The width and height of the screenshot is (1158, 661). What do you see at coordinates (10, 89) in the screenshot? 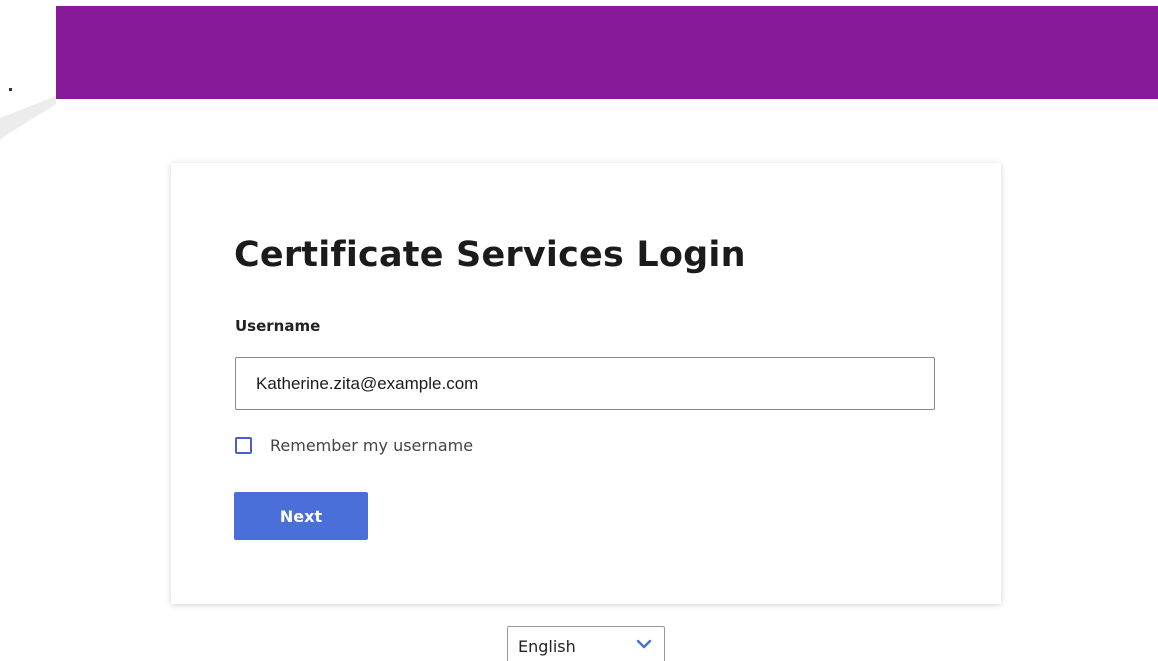
I see `corner-dot` at bounding box center [10, 89].